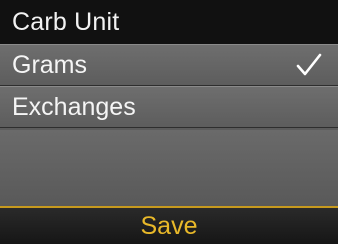 The image size is (338, 244). I want to click on option-label: Grams, so click(49, 64).